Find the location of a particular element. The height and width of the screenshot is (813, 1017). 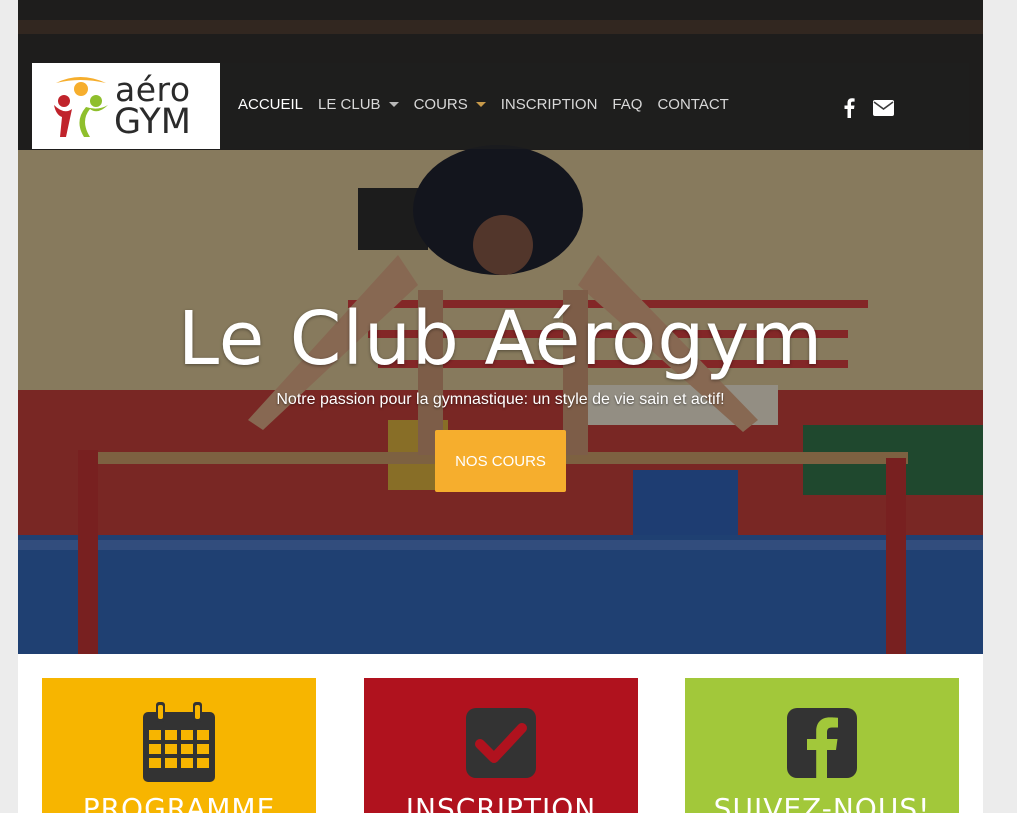

nos-cours-button: NOS COURS is located at coordinates (500, 461).